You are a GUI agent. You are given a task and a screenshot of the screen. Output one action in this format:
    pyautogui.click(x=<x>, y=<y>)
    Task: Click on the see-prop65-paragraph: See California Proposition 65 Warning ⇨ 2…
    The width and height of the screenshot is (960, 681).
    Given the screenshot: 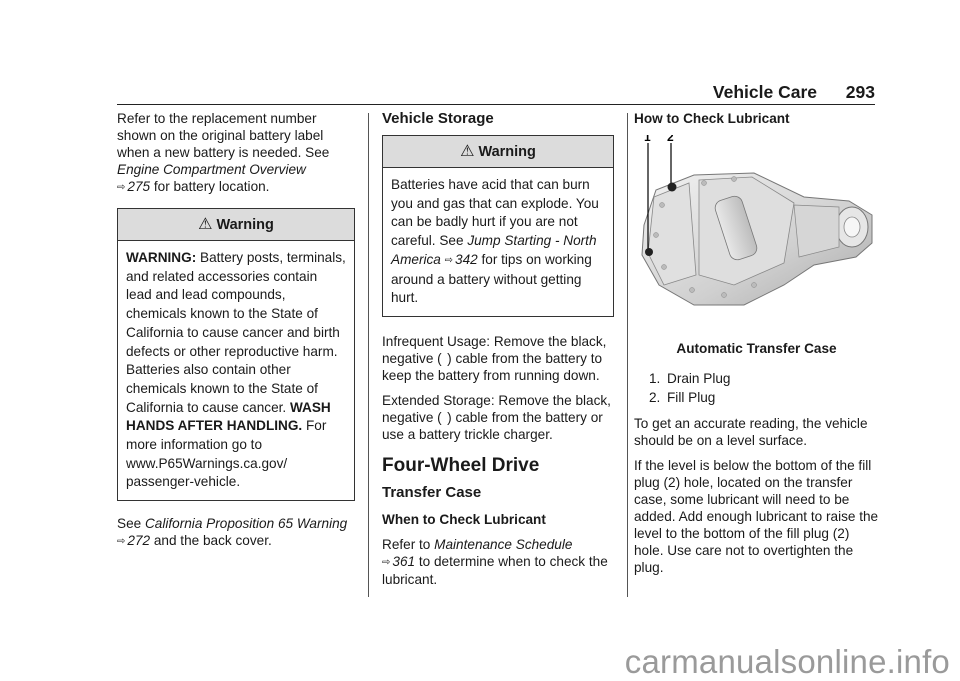 What is the action you would take?
    pyautogui.click(x=232, y=532)
    